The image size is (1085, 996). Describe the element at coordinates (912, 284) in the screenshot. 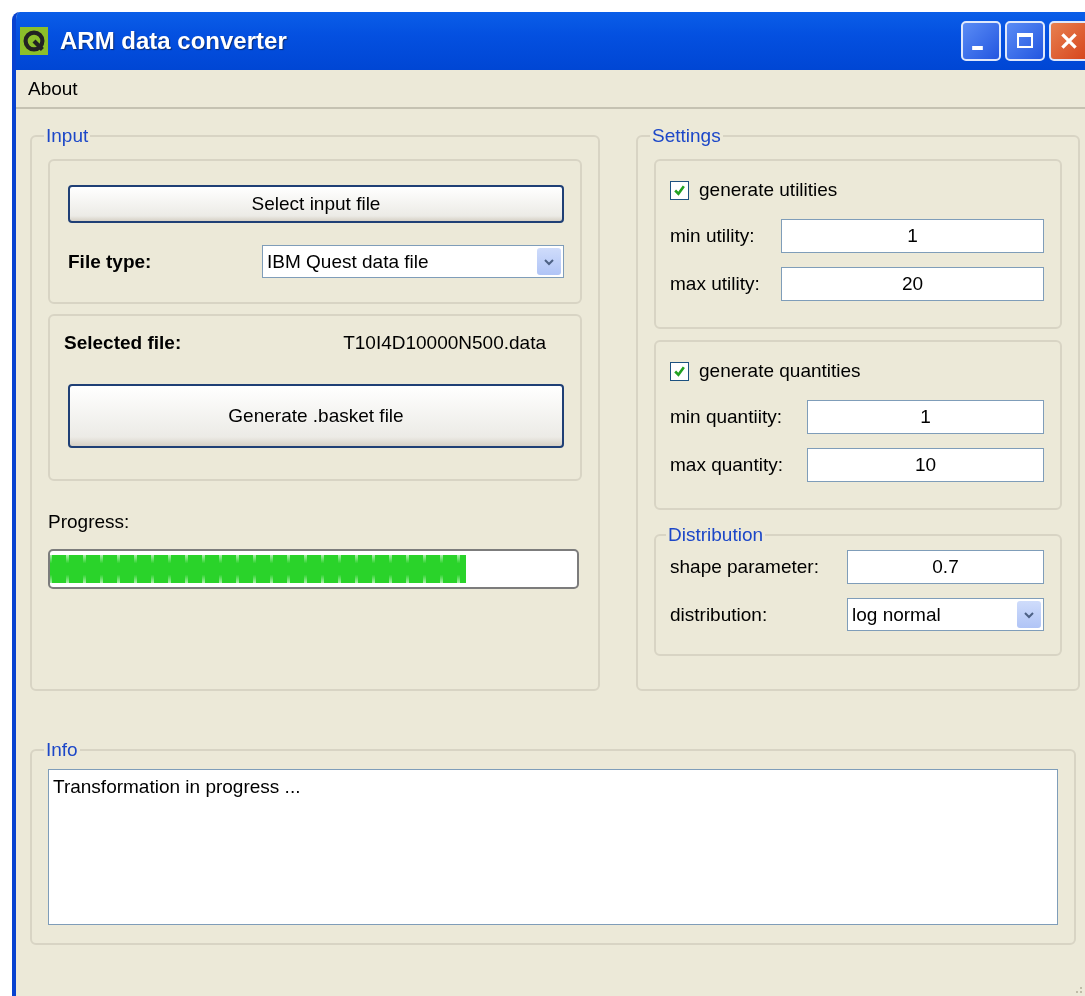

I see `number-field: 20` at that location.